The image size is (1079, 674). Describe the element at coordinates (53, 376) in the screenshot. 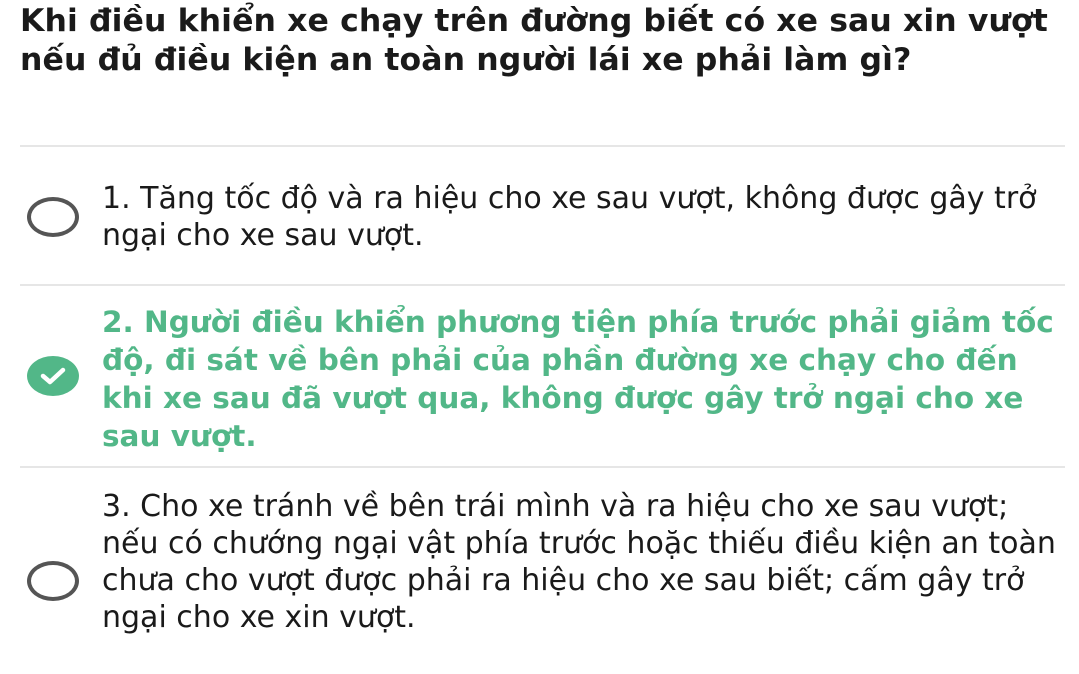

I see `checkmark-icon` at that location.